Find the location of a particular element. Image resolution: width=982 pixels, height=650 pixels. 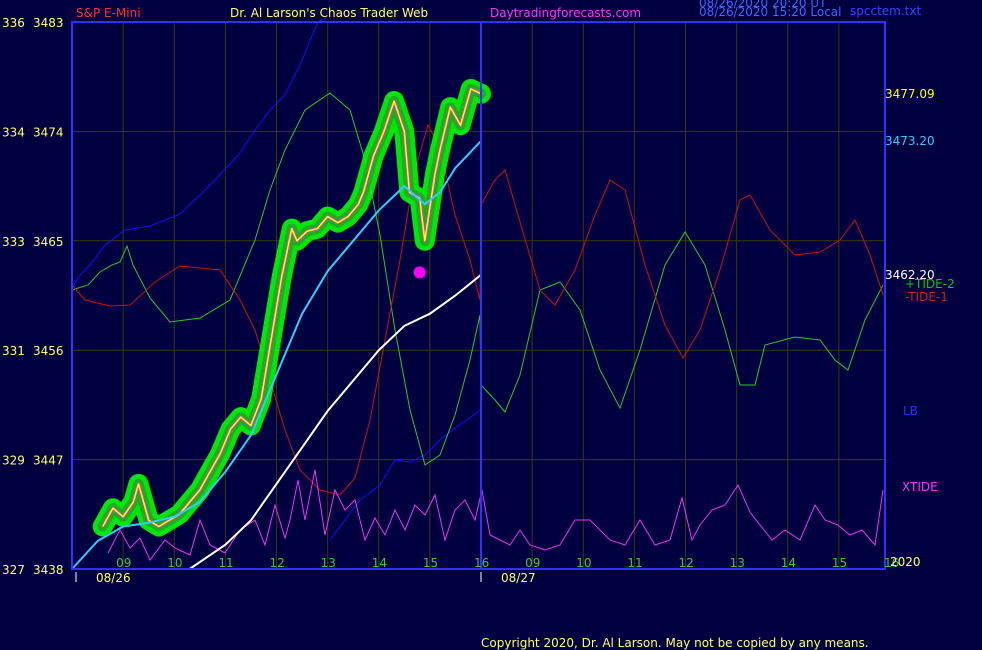

y-value-label: 3474 is located at coordinates (48, 132).